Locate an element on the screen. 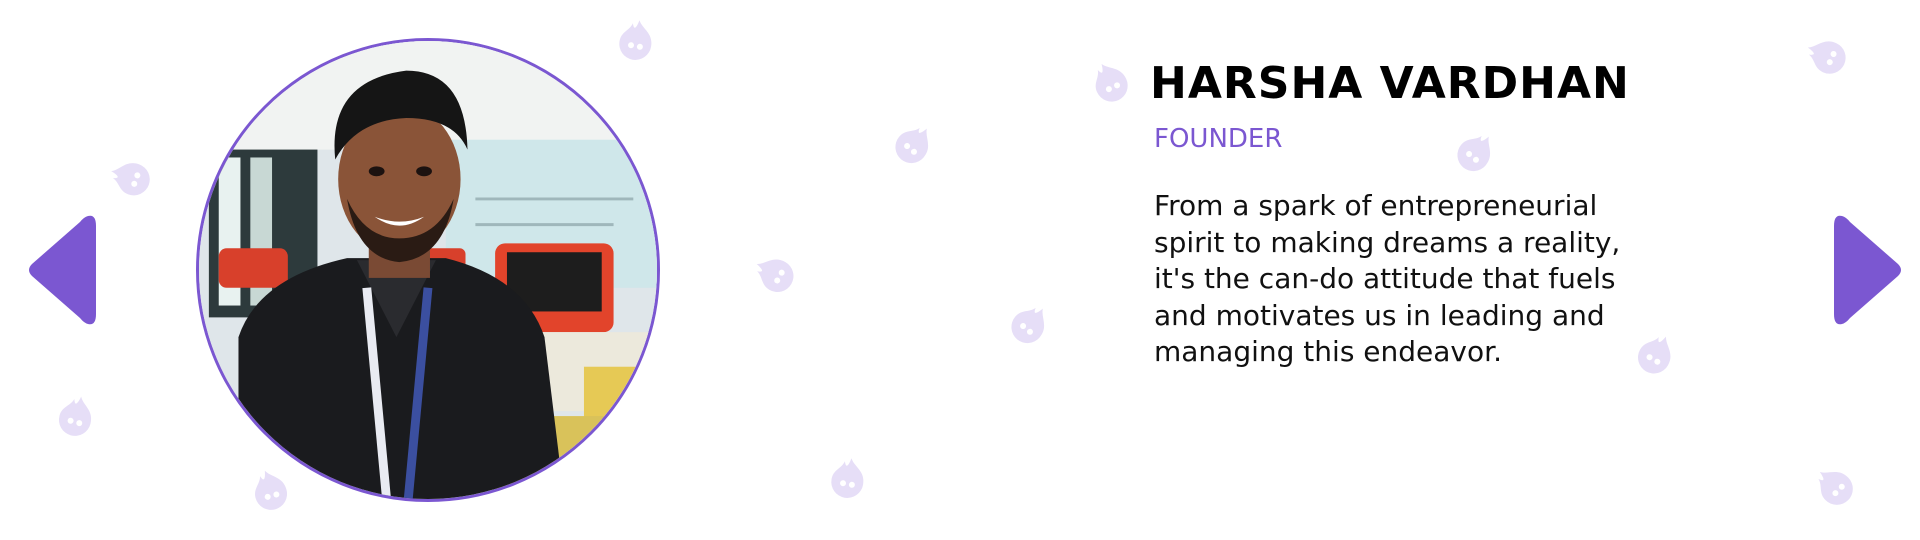 The image size is (1920, 540). member-role: FOUNDER is located at coordinates (1218, 139).